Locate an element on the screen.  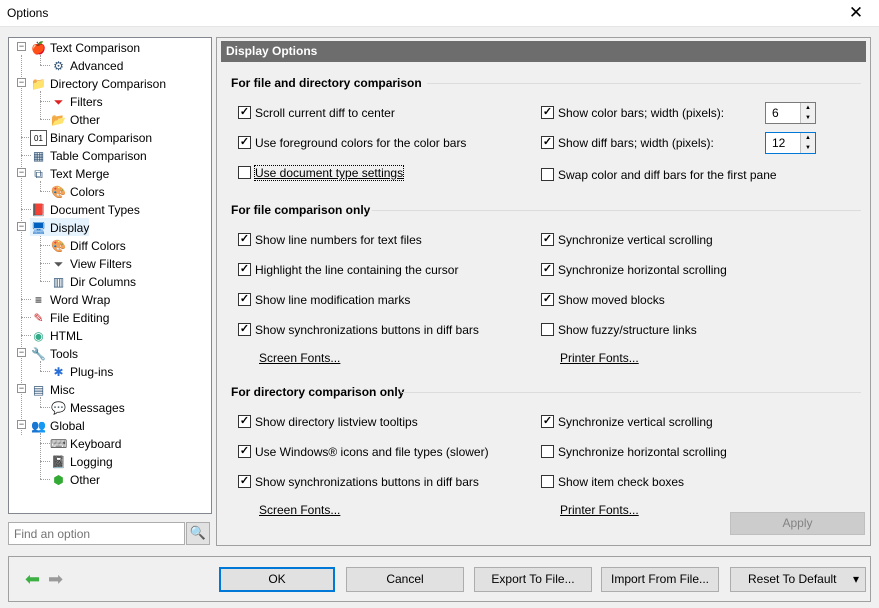
pencil-icon: ✎ is located at coordinates (38, 317).